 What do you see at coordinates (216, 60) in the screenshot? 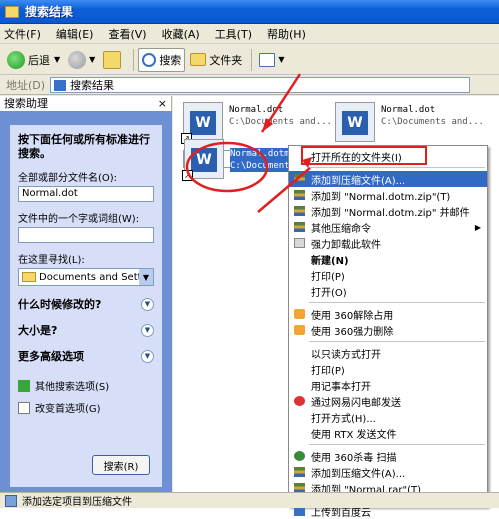
I see `folders-button: 文件夹` at bounding box center [216, 60].